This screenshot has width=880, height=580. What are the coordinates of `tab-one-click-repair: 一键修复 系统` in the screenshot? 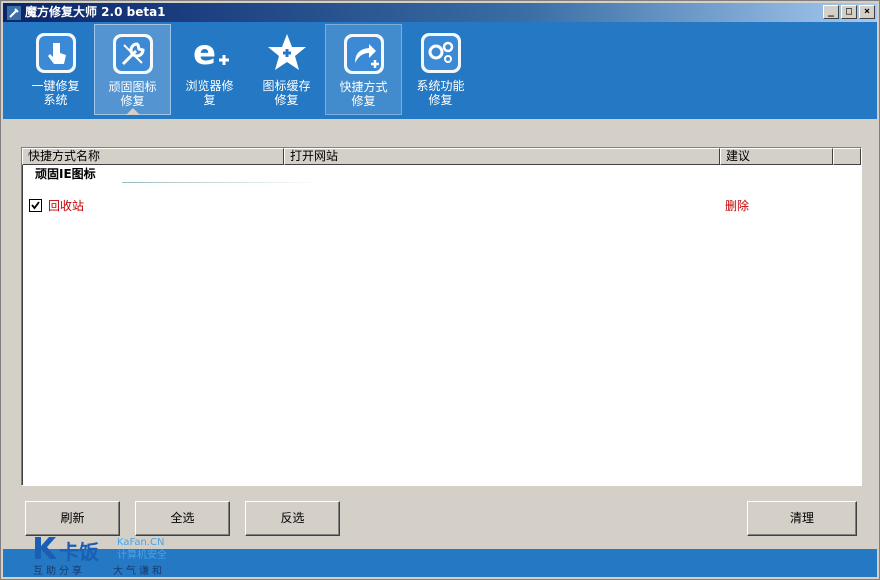 It's located at (55, 69).